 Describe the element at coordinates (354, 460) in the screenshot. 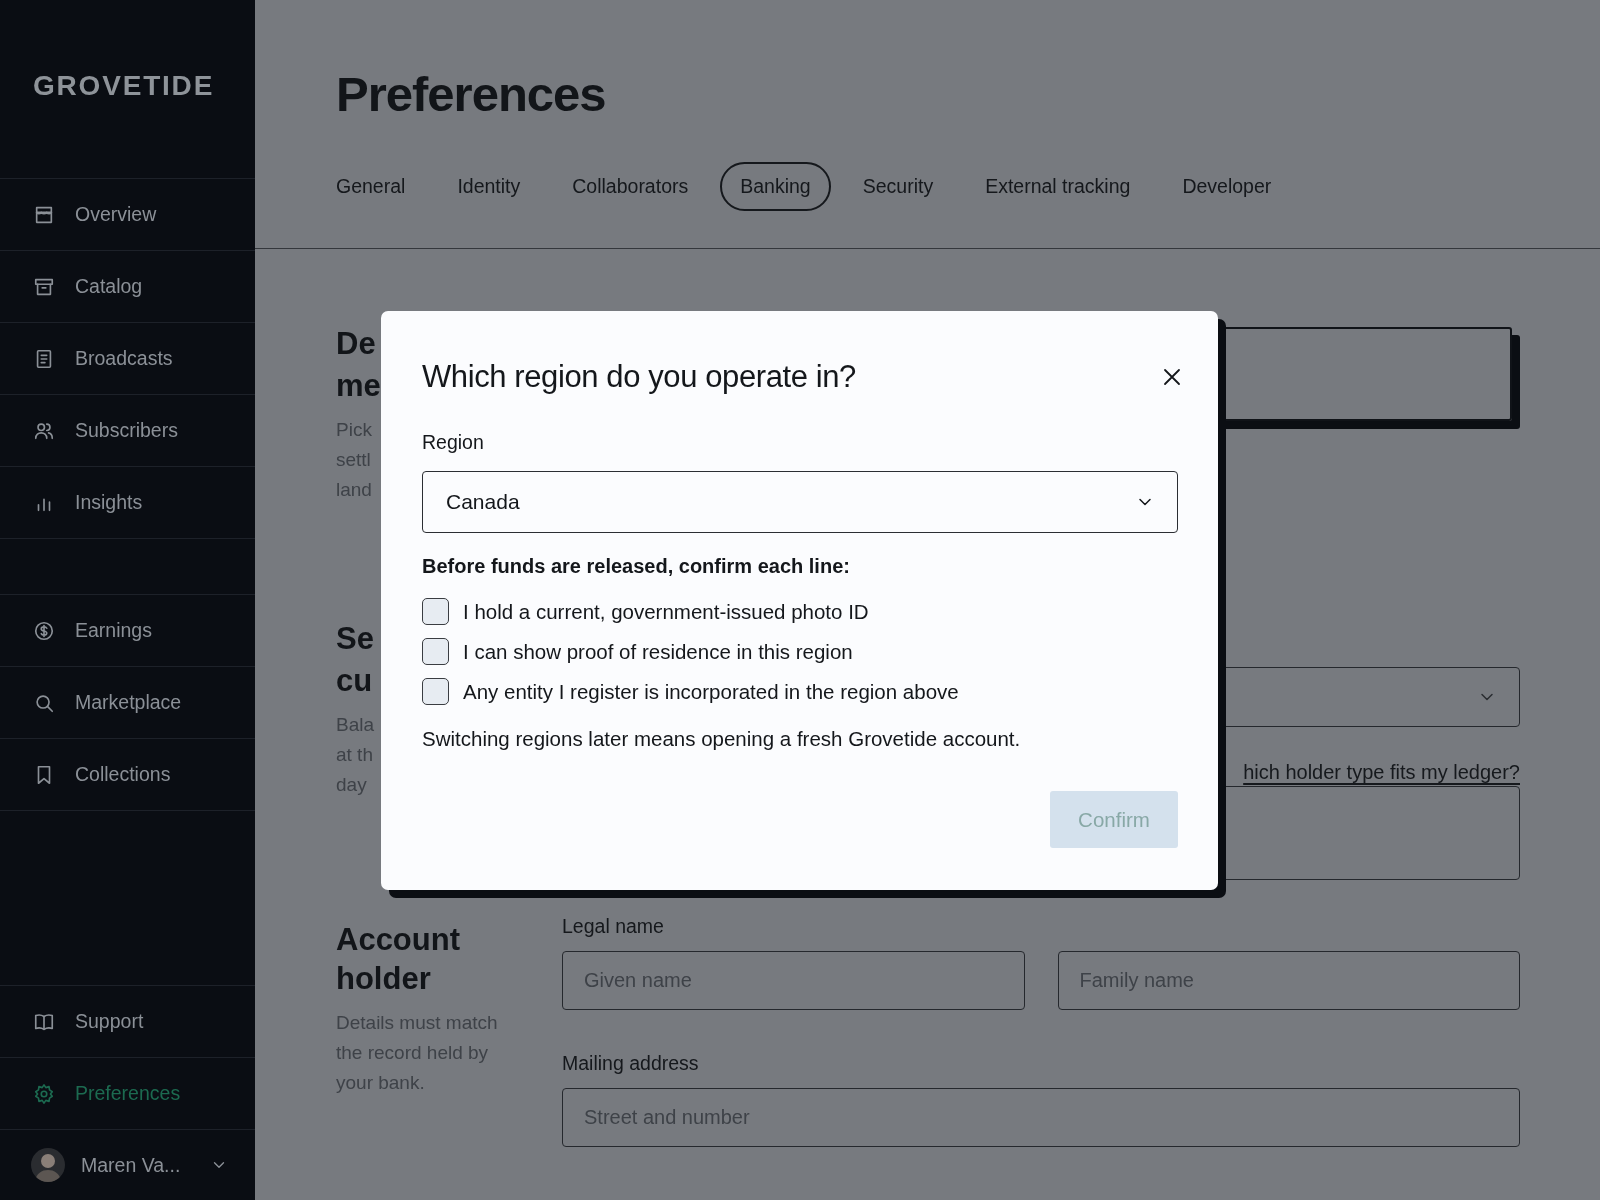

I see `section-description: settl` at that location.